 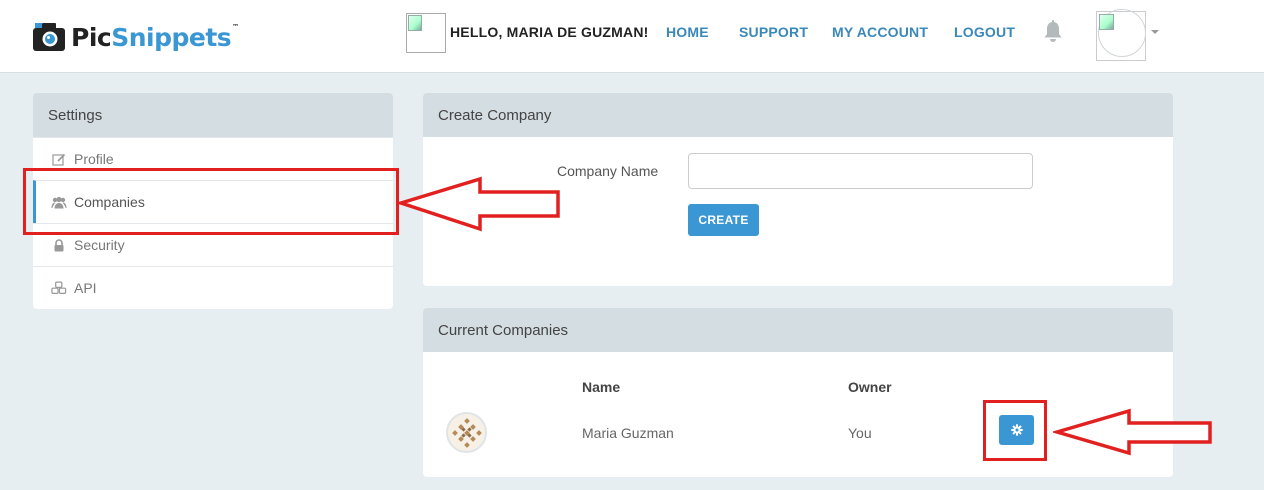 I want to click on edit-icon, so click(x=59, y=159).